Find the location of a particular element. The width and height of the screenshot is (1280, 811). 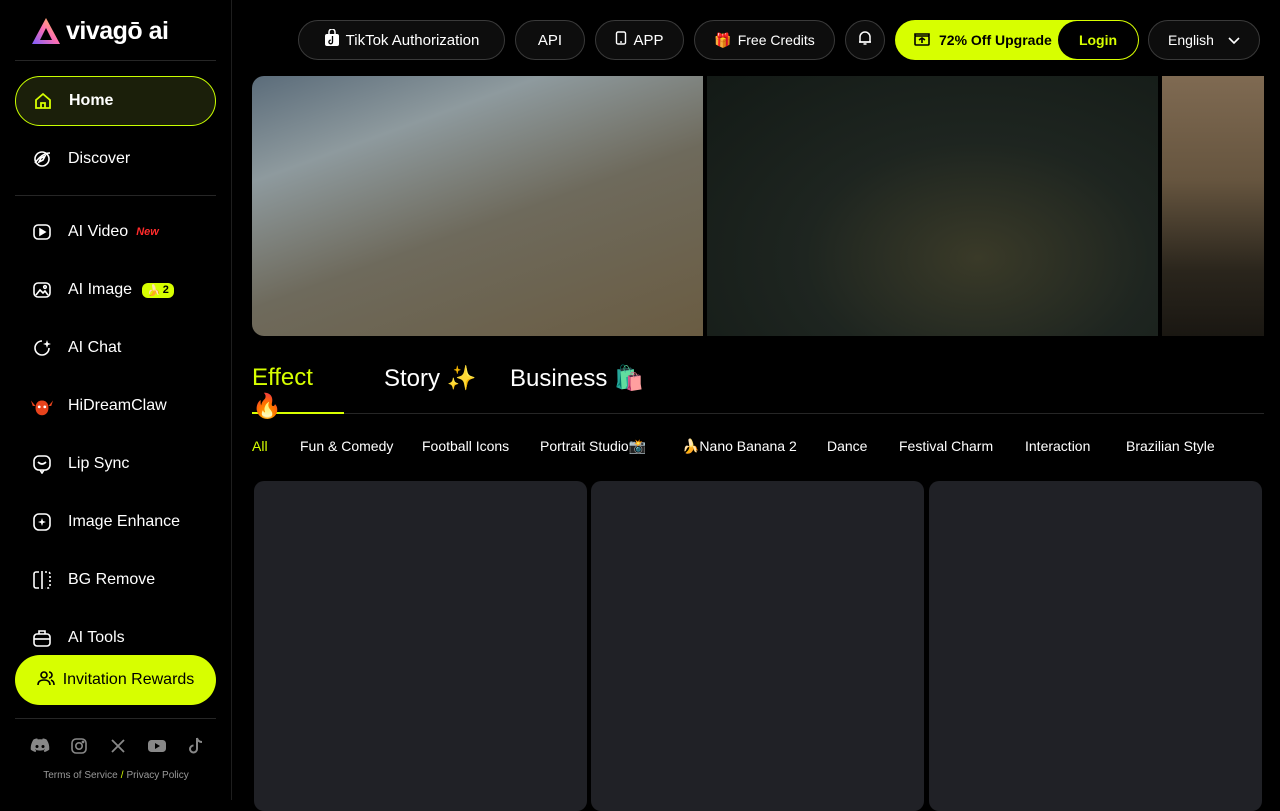

legal-links: Terms of Service / Privacy Policy is located at coordinates (116, 775).